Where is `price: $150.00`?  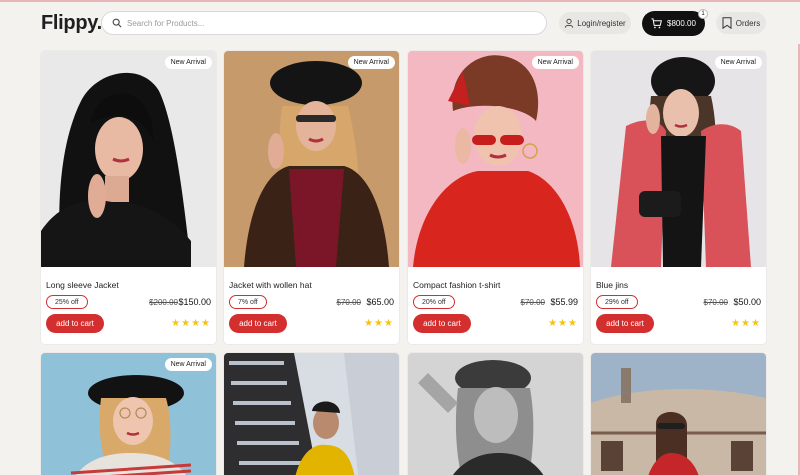
price: $150.00 is located at coordinates (194, 302).